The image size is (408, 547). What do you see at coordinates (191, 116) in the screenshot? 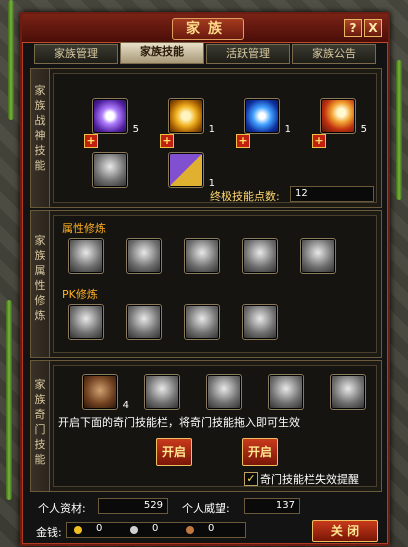
I see `gold-orbs-icon: 1` at bounding box center [191, 116].